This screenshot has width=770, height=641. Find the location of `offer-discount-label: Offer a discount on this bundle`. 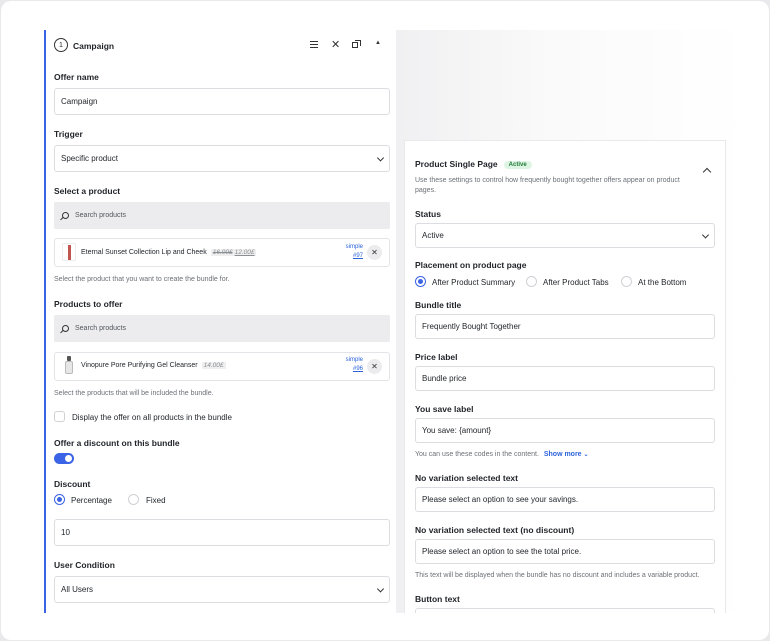

offer-discount-label: Offer a discount on this bundle is located at coordinates (117, 443).